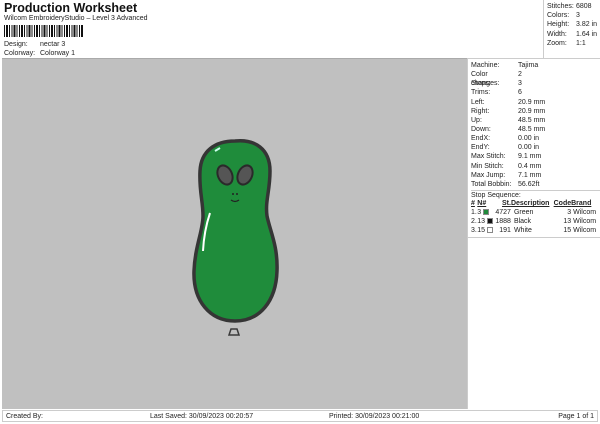  I want to click on info-label: EndY:, so click(480, 148).